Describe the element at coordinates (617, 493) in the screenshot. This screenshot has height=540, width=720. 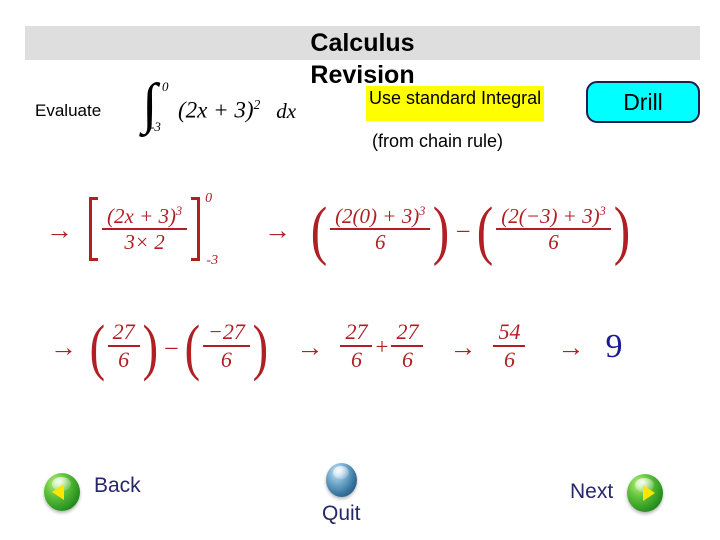
I see `next-button: Next` at that location.